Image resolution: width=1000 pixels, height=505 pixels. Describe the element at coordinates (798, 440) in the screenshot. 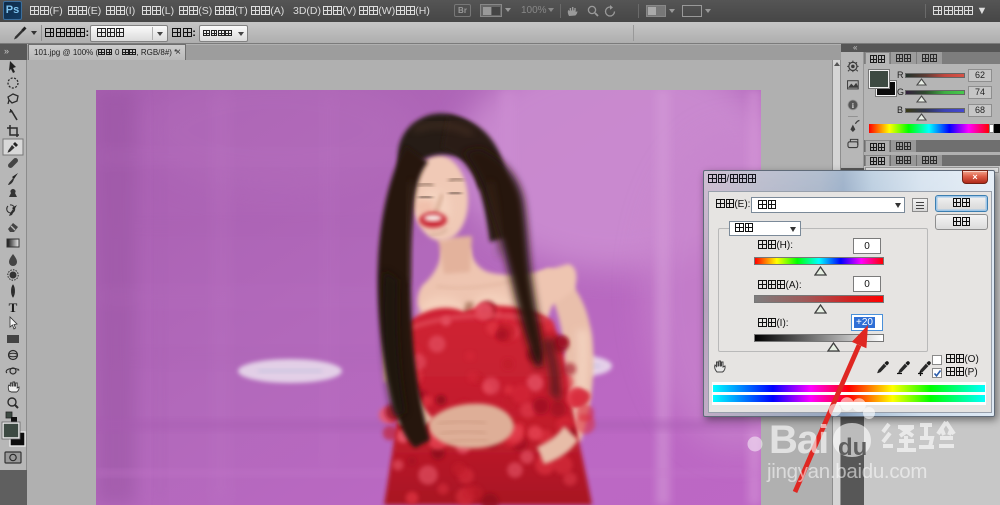

I see `svg-text: Bai` at that location.